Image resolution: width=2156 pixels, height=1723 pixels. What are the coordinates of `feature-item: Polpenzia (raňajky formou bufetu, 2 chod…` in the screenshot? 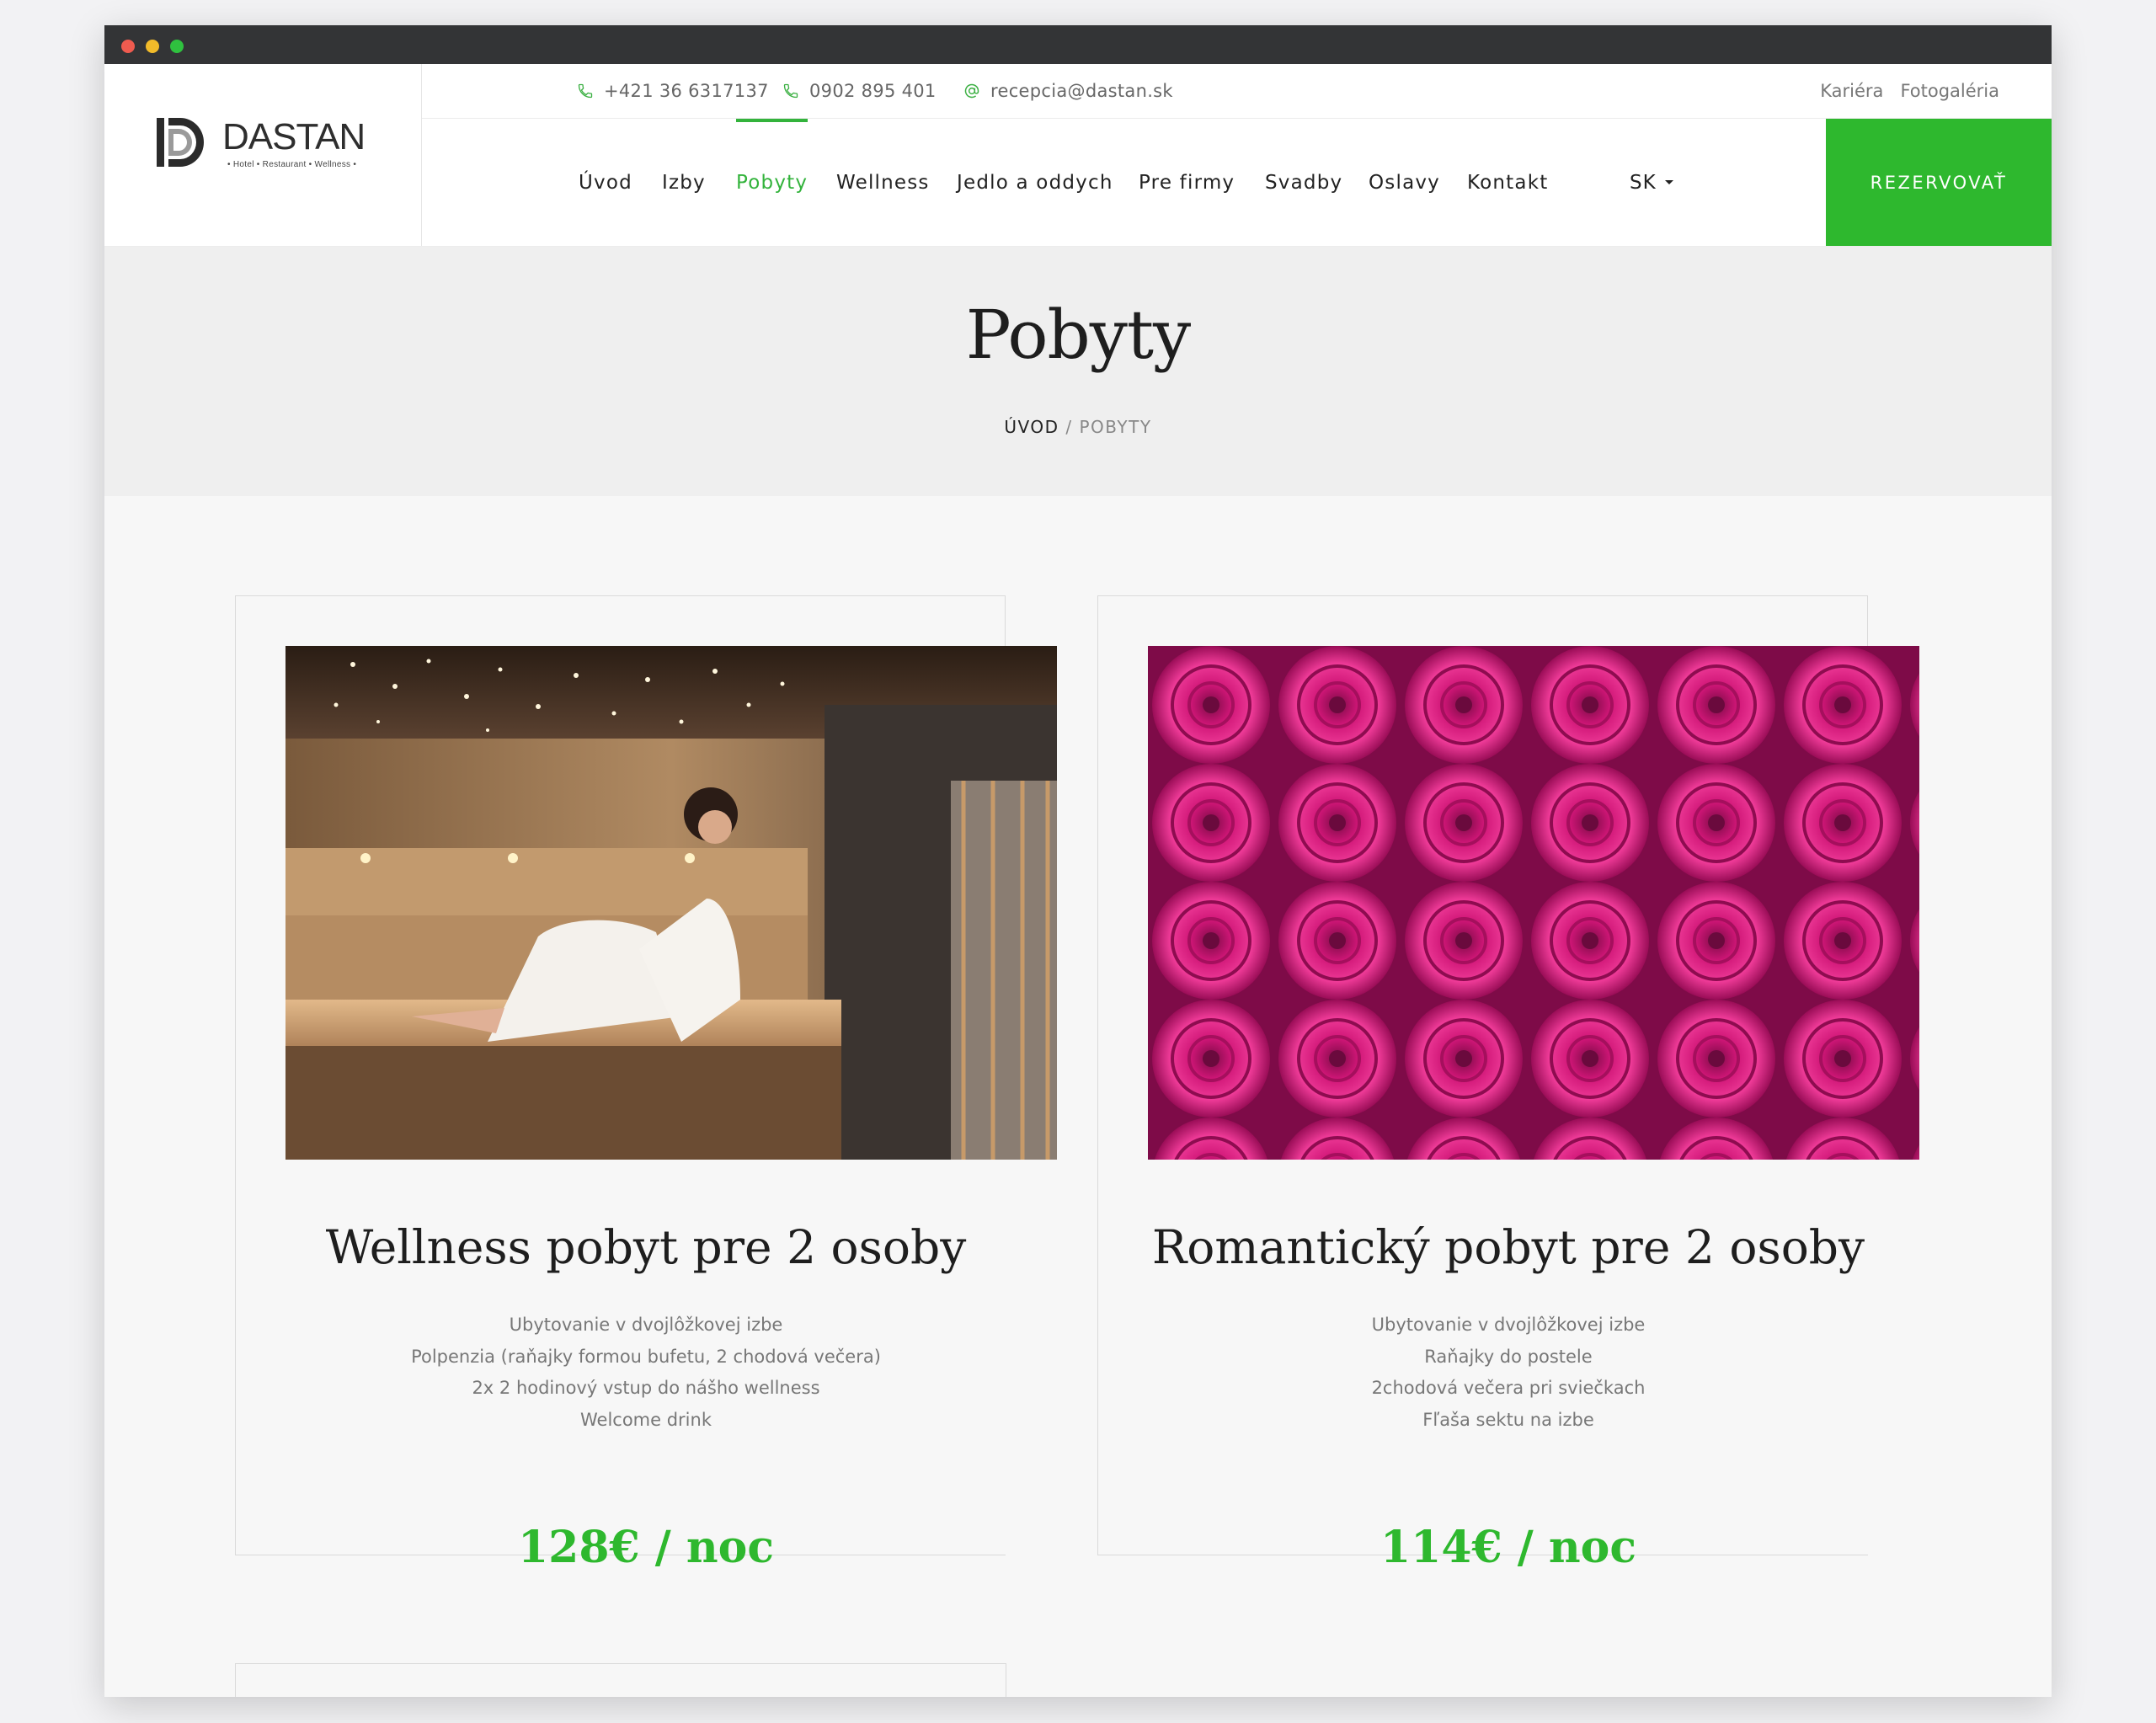 It's located at (646, 1357).